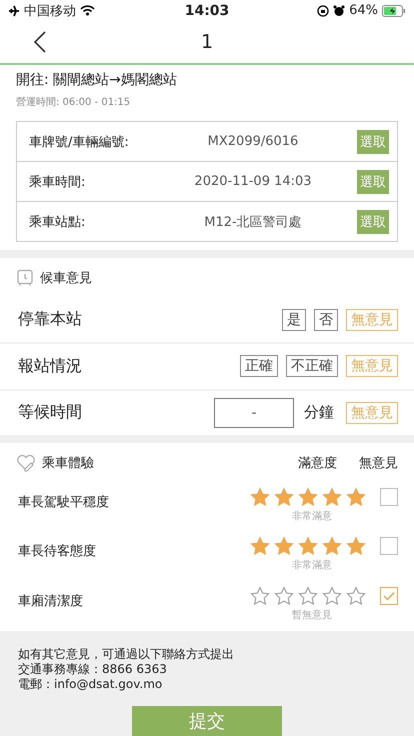 The width and height of the screenshot is (414, 736). What do you see at coordinates (51, 601) in the screenshot?
I see `rating-label: 車廂清潔度` at bounding box center [51, 601].